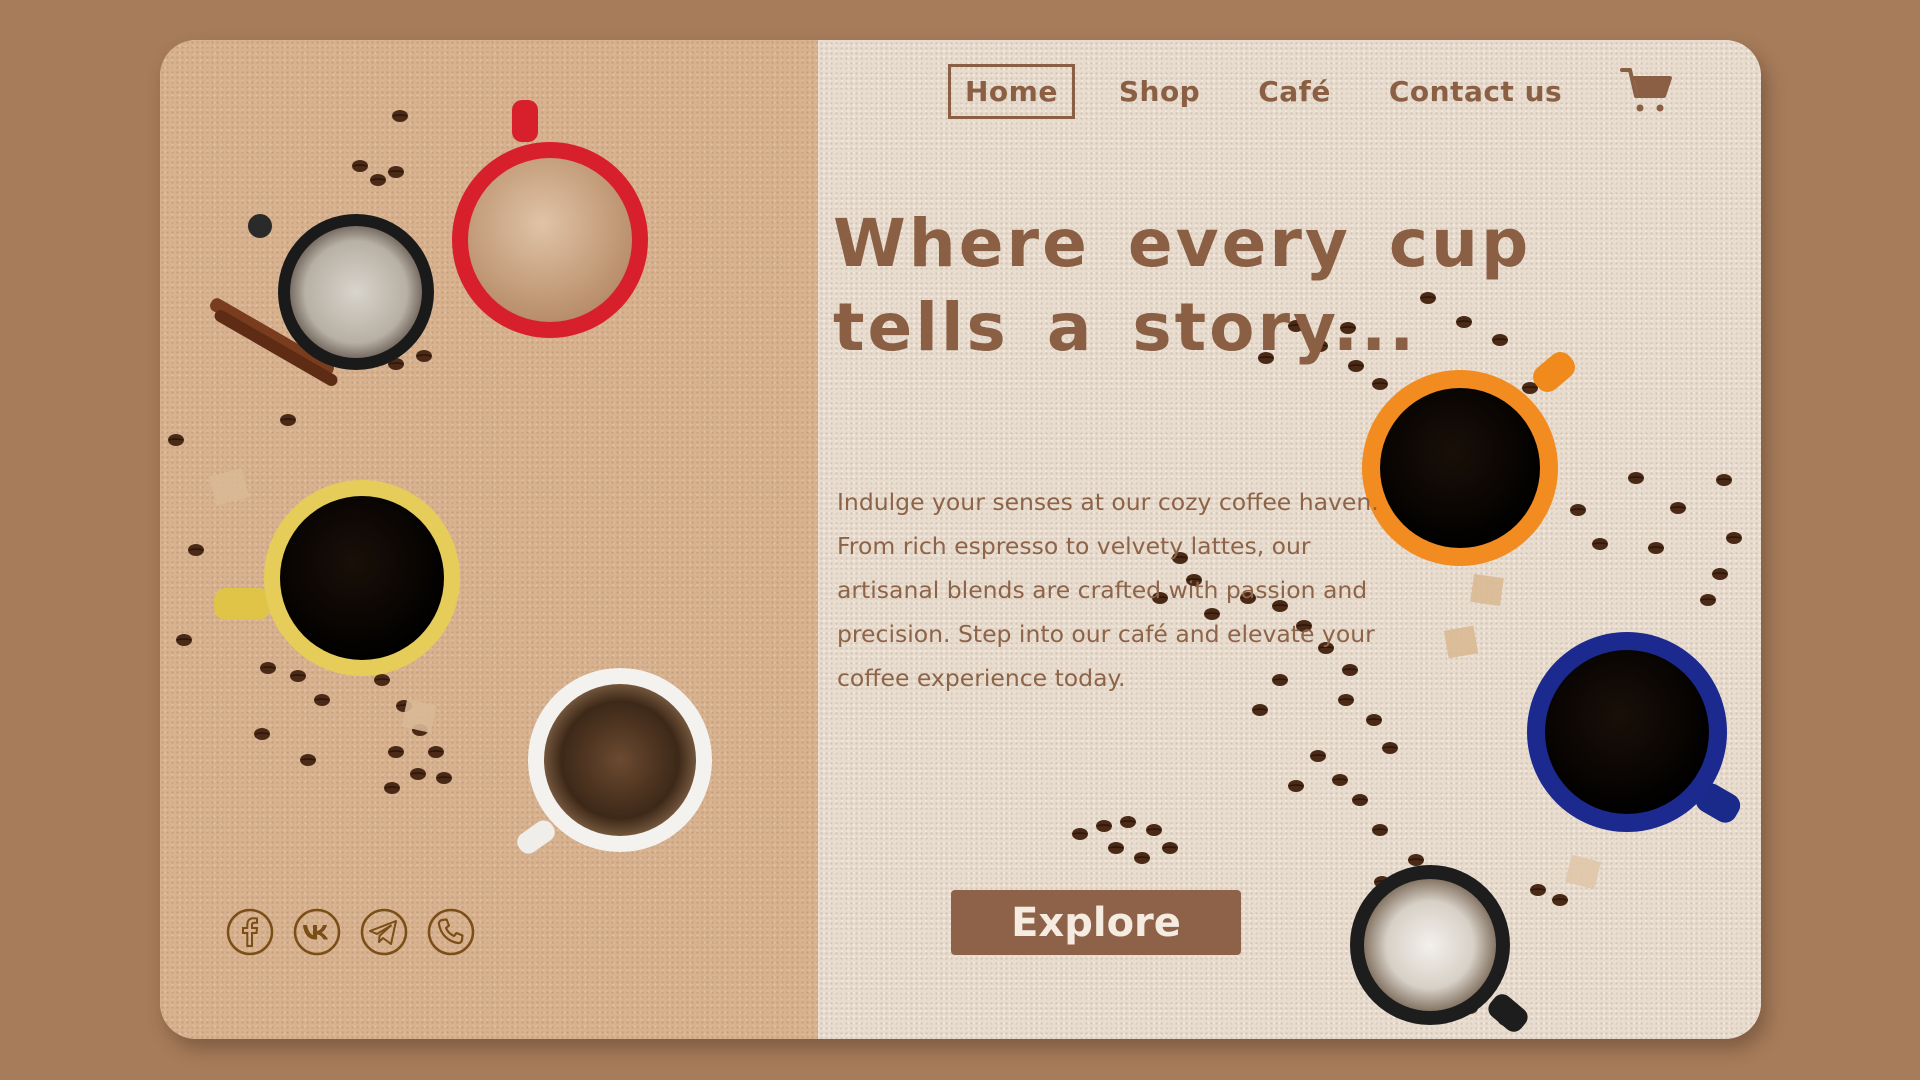  Describe the element at coordinates (384, 932) in the screenshot. I see `telegram-icon` at that location.